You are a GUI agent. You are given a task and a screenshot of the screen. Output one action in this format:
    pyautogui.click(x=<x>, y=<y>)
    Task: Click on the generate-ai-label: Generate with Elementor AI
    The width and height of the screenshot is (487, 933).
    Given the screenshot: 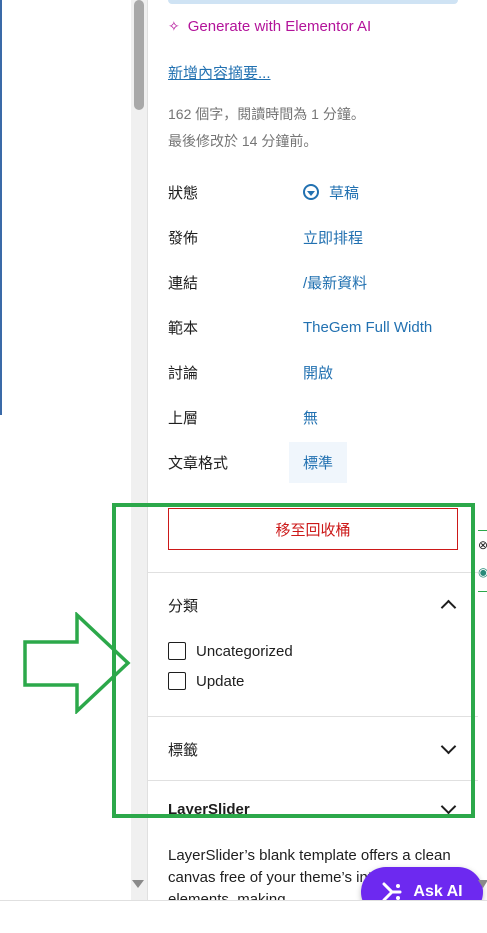 What is the action you would take?
    pyautogui.click(x=279, y=26)
    